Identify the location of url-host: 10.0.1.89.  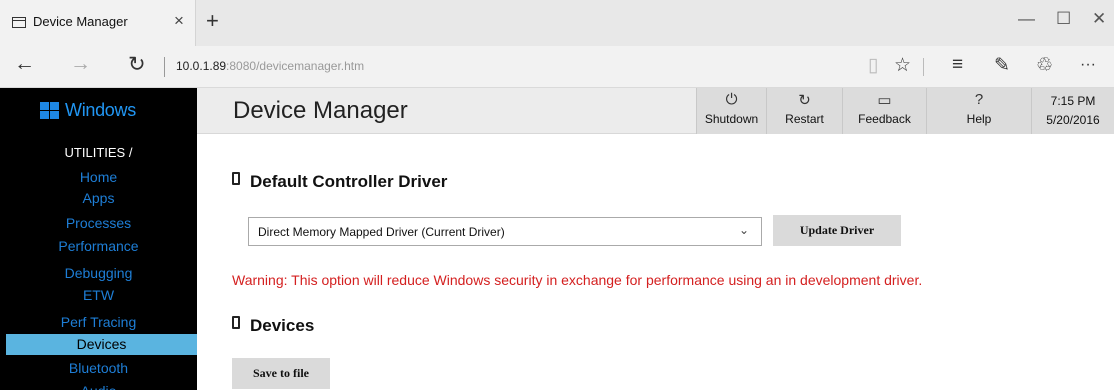
(201, 66).